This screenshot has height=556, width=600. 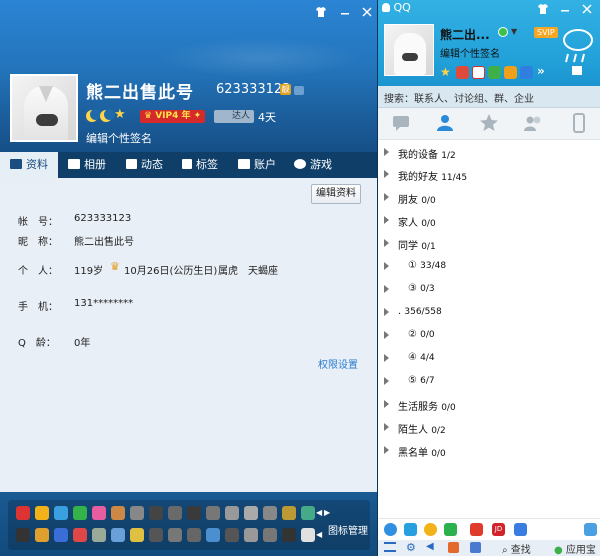 I want to click on wallet-badge-icon, so click(x=61, y=535).